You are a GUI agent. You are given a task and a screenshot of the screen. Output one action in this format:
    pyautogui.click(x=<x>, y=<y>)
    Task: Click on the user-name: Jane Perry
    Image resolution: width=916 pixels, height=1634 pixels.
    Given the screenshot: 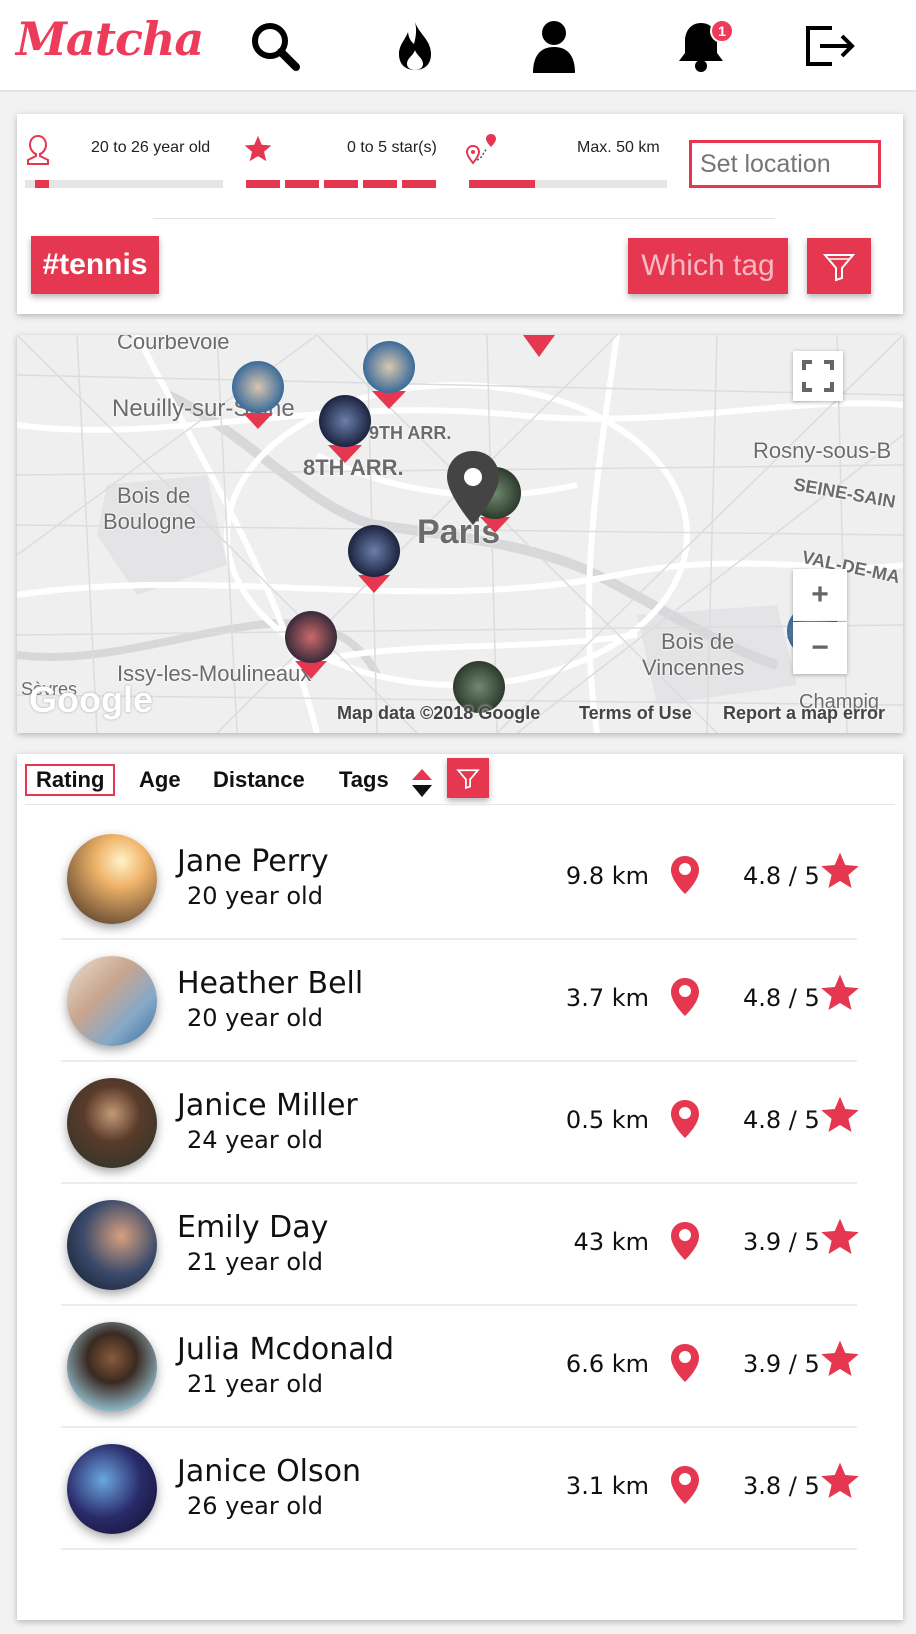 What is the action you would take?
    pyautogui.click(x=253, y=861)
    